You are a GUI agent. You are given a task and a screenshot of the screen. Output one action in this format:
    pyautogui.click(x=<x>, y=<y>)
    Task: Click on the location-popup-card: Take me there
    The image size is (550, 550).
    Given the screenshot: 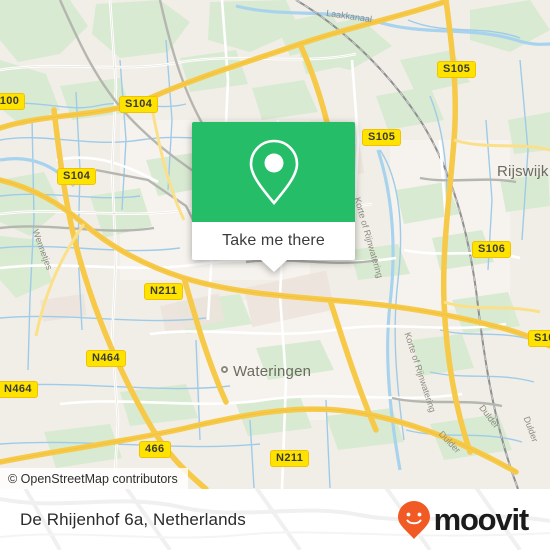 What is the action you would take?
    pyautogui.click(x=273, y=197)
    